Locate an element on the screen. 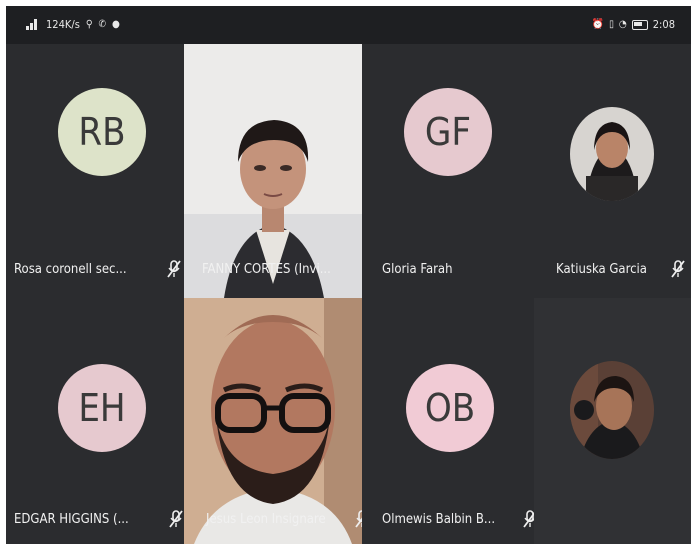 The image size is (694, 546). participant-tile-katiuska: Katiuska Garcia is located at coordinates (612, 171).